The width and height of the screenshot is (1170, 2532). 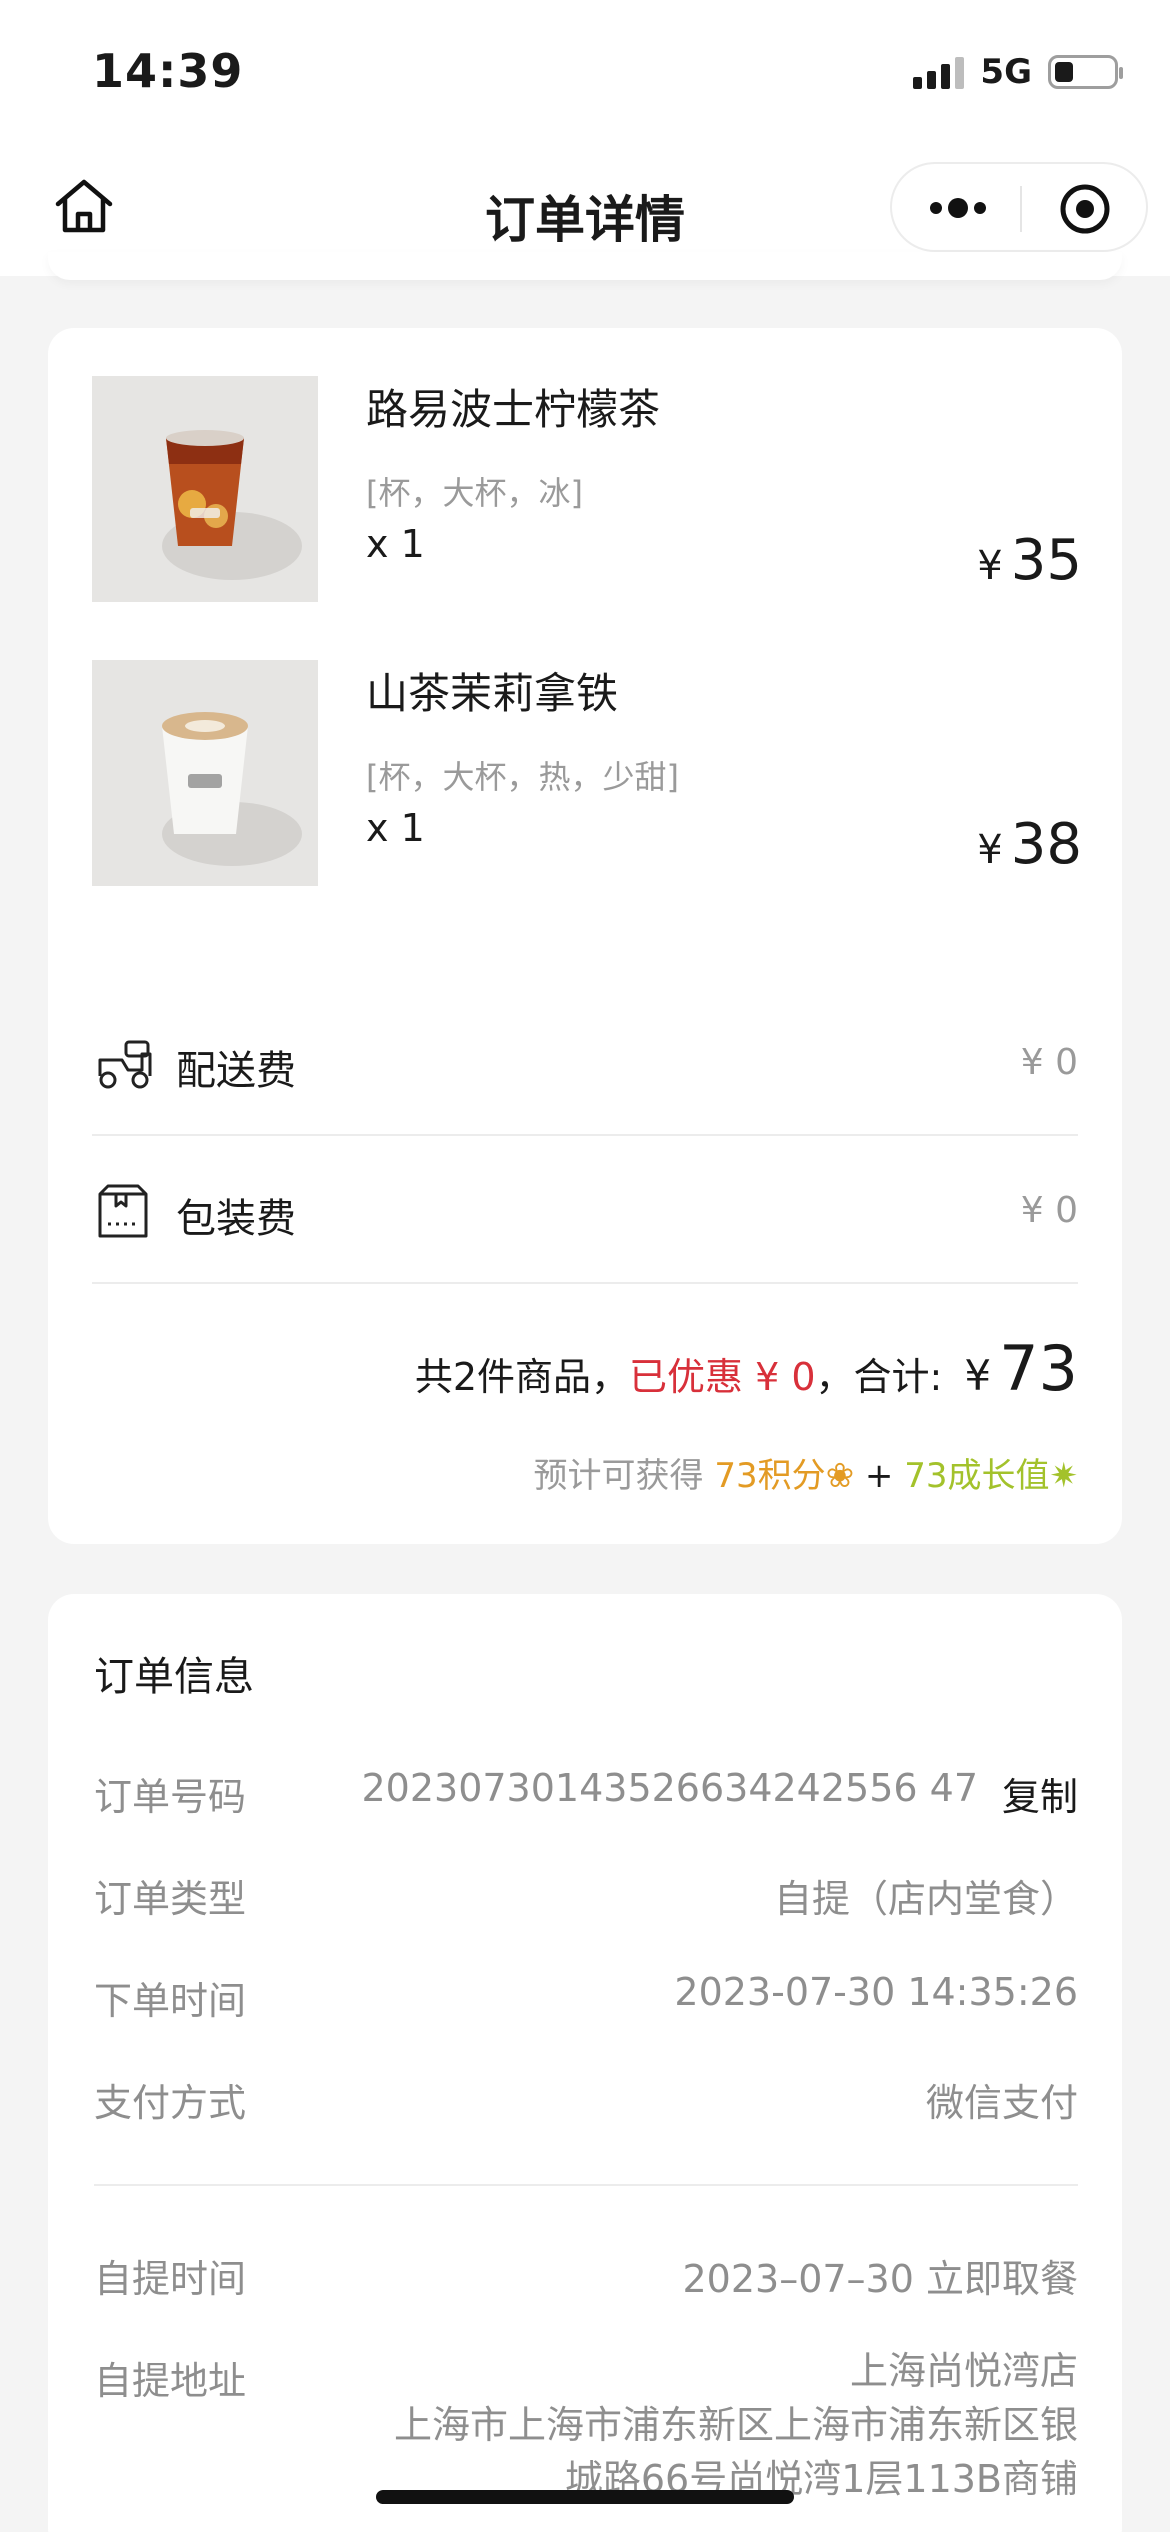 I want to click on total-label: ，合计:, so click(x=879, y=1377).